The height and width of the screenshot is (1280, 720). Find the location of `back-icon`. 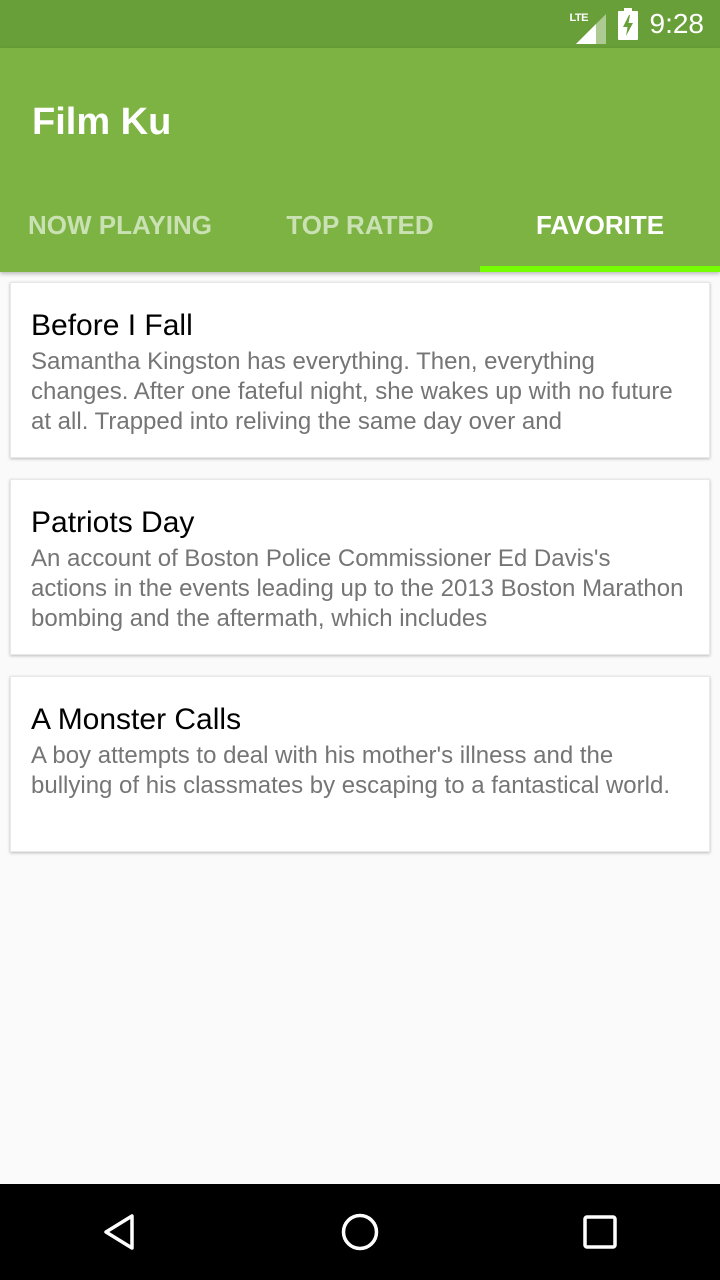

back-icon is located at coordinates (119, 1232).